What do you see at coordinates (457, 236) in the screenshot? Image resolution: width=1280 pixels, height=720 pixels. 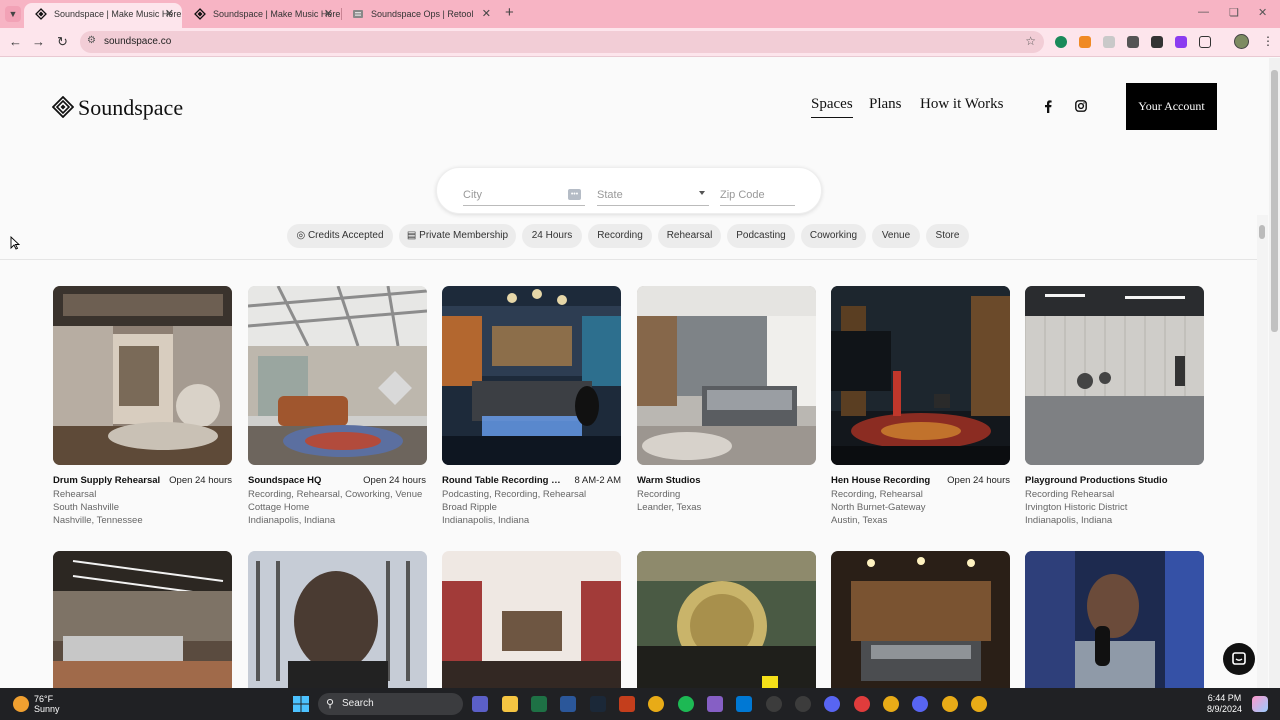 I see `filter-private-membership: ▤ Private Membership` at bounding box center [457, 236].